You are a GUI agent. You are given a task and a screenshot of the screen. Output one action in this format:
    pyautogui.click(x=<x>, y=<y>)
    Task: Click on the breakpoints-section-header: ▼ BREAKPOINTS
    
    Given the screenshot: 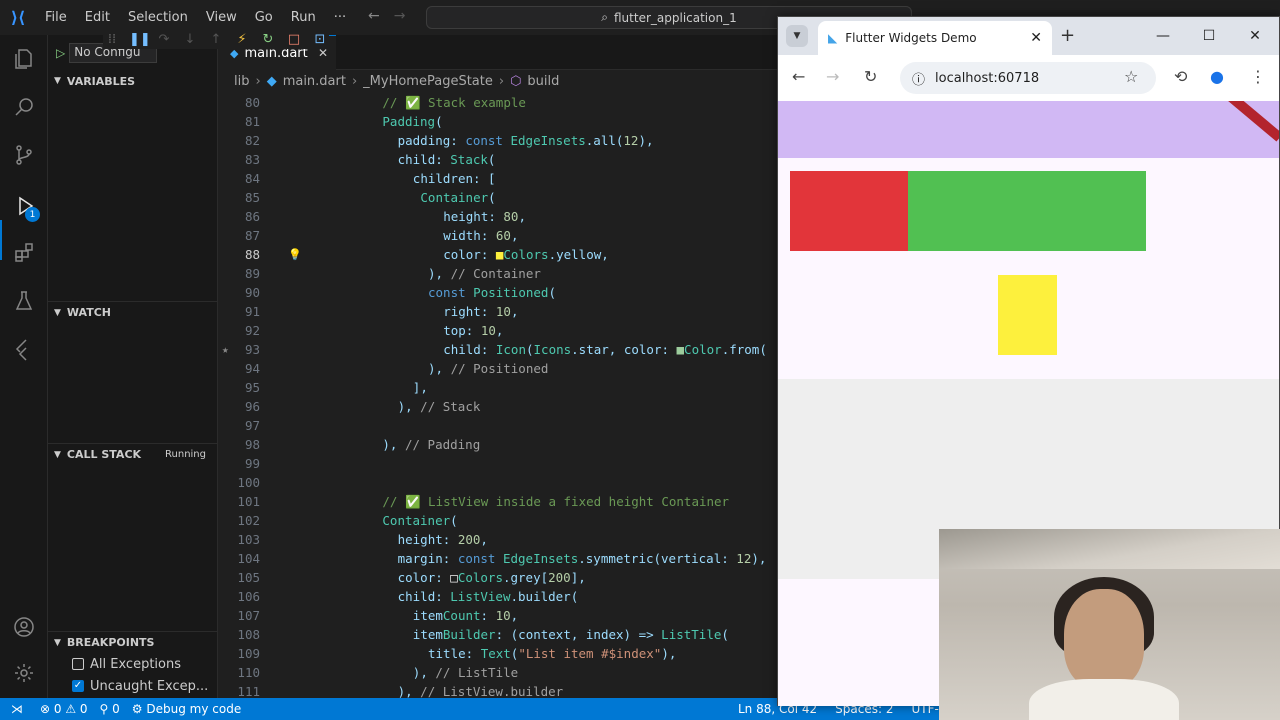 What is the action you would take?
    pyautogui.click(x=133, y=642)
    